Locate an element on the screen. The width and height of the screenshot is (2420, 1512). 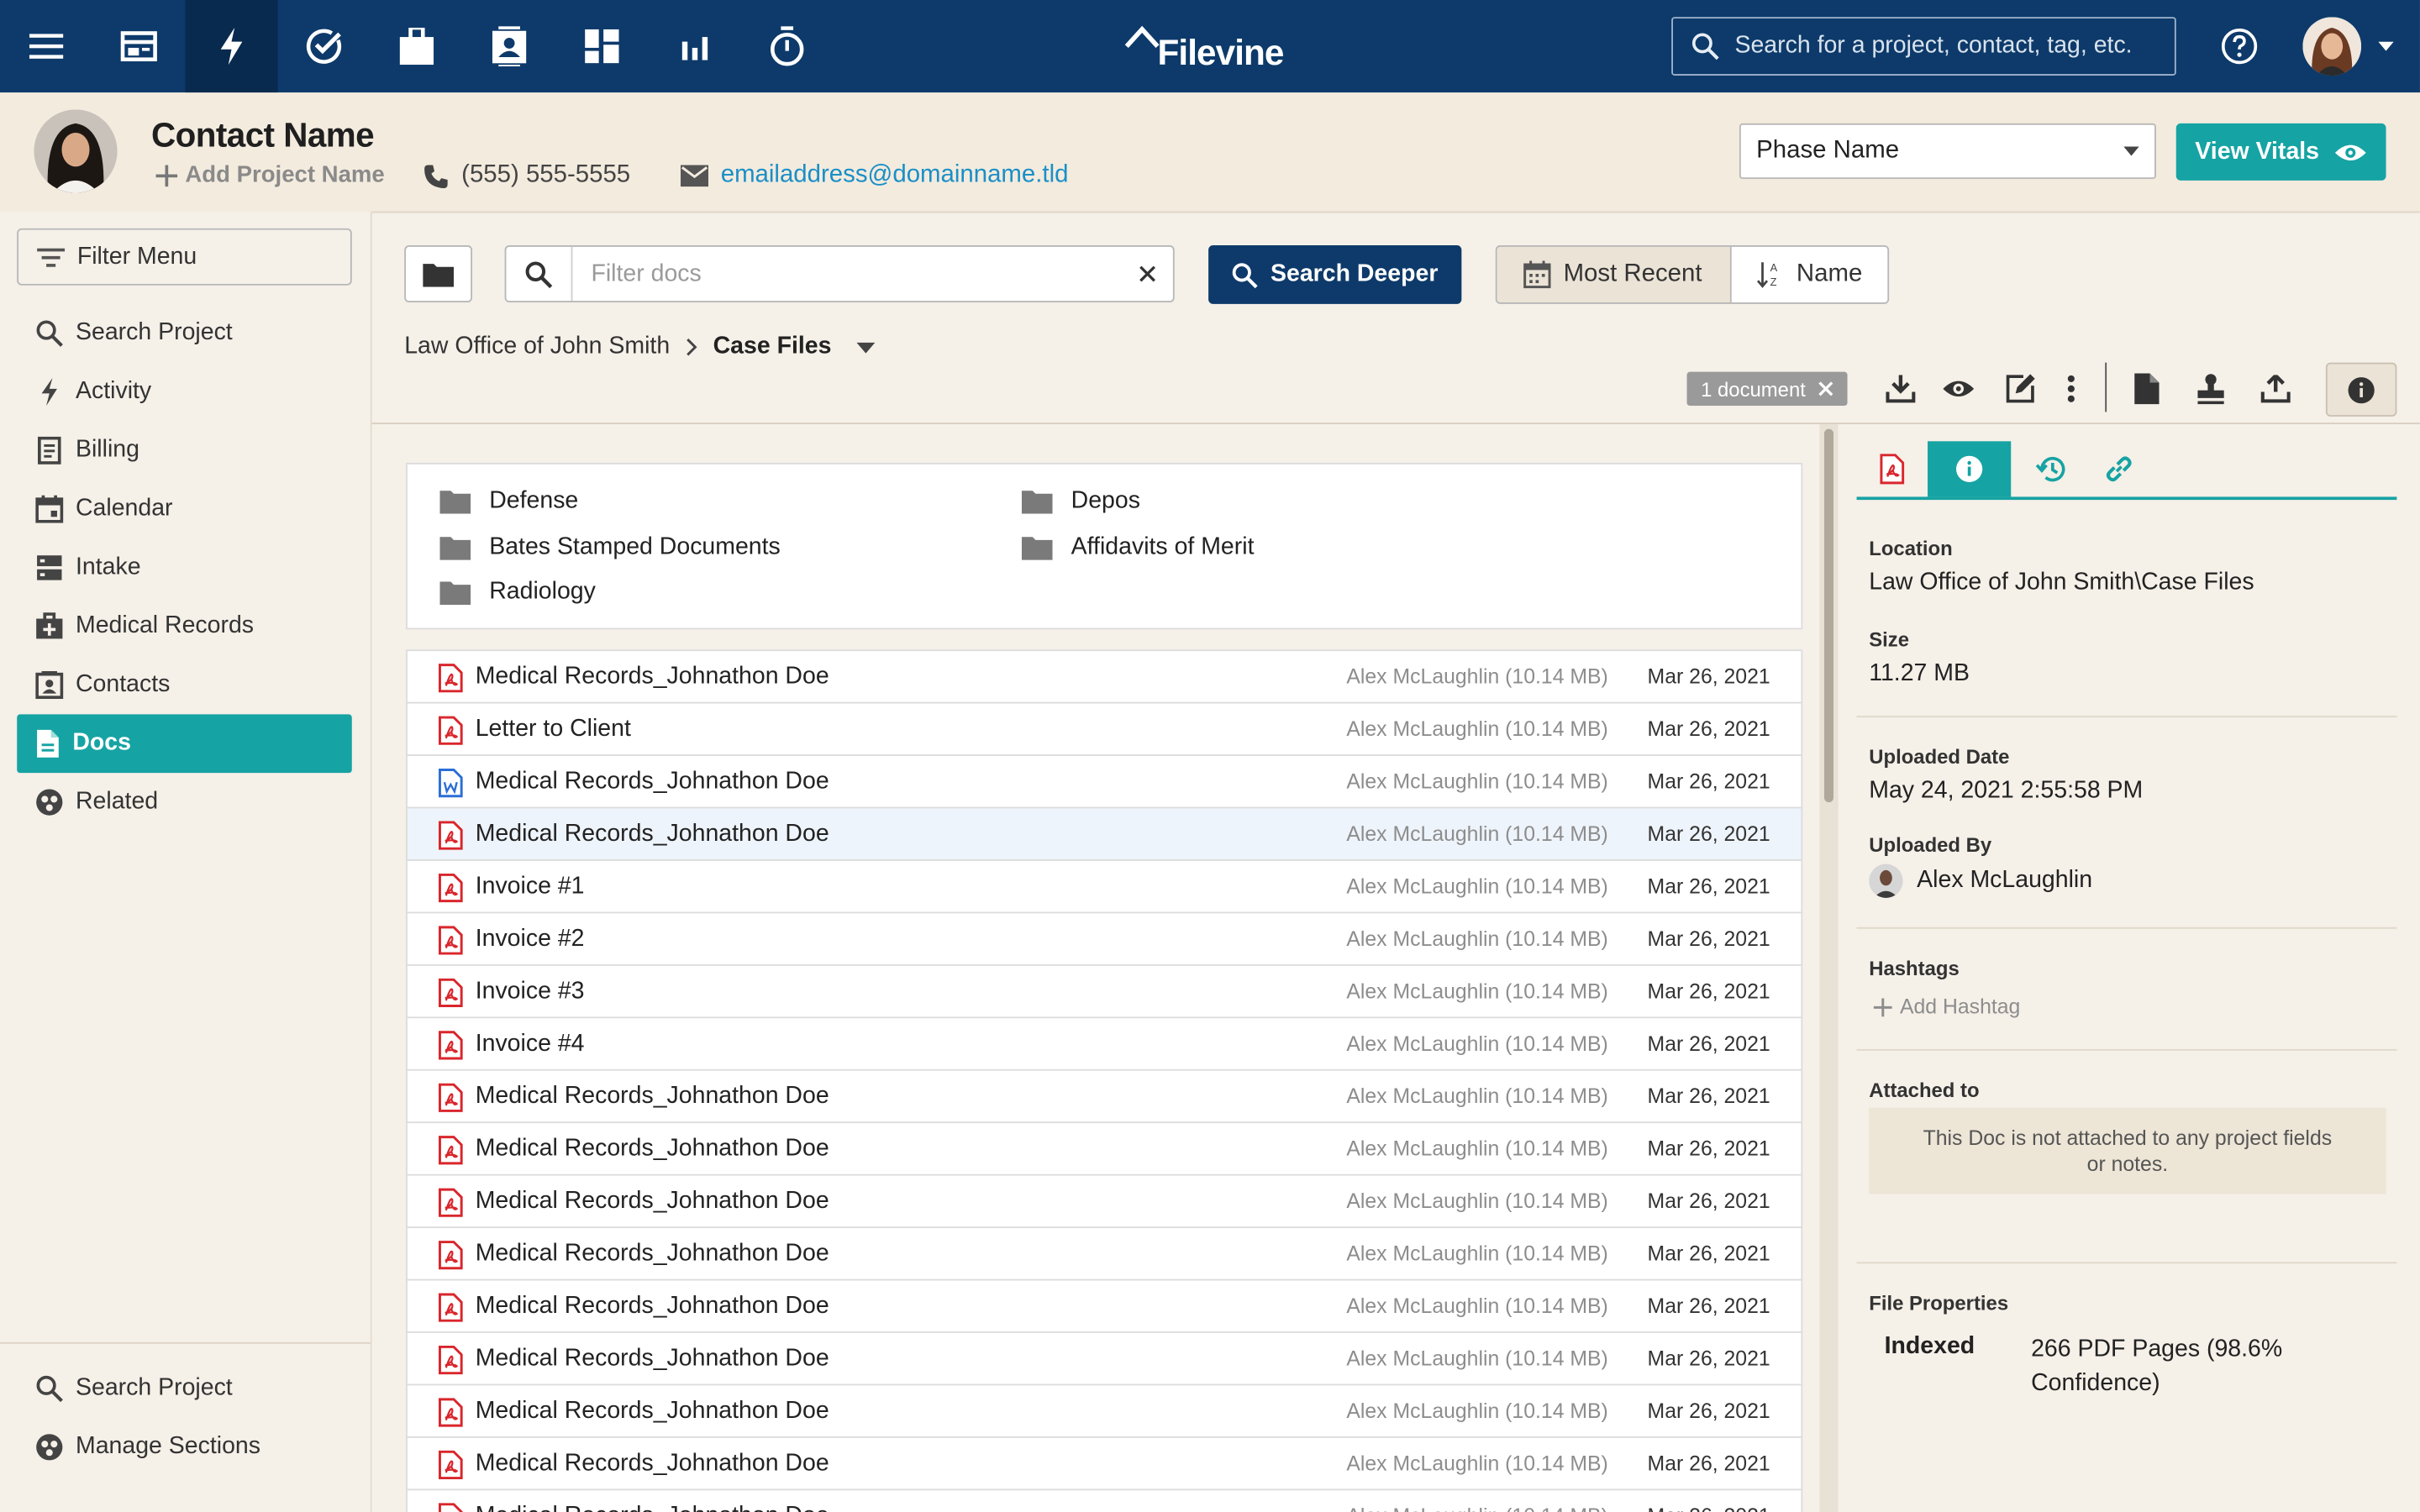
contacts-icon is located at coordinates (50, 685).